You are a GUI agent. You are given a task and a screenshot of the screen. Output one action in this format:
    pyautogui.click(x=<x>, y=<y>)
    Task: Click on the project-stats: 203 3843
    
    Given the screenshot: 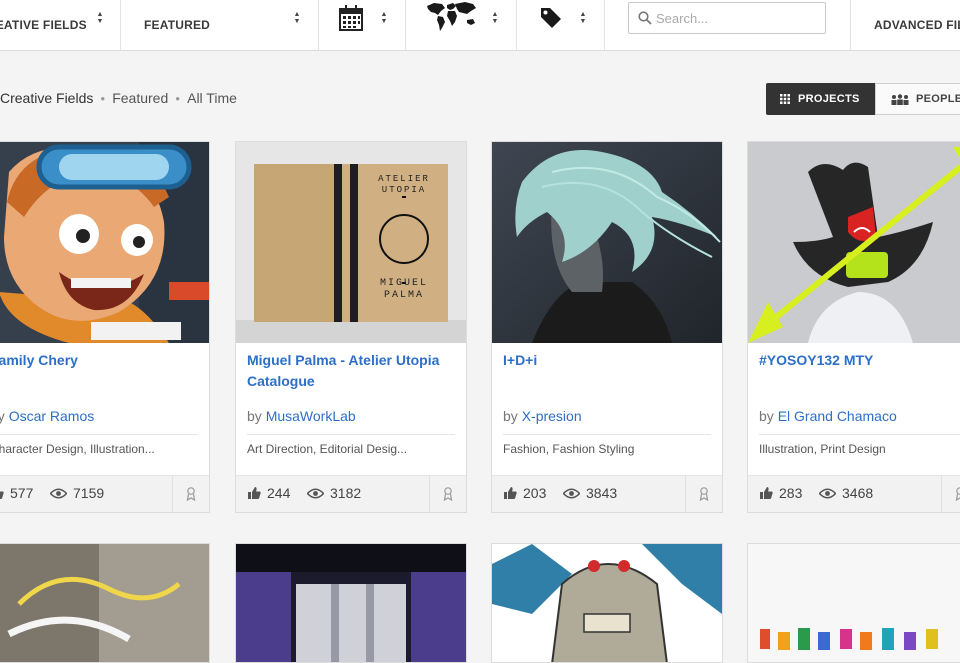 What is the action you would take?
    pyautogui.click(x=607, y=493)
    